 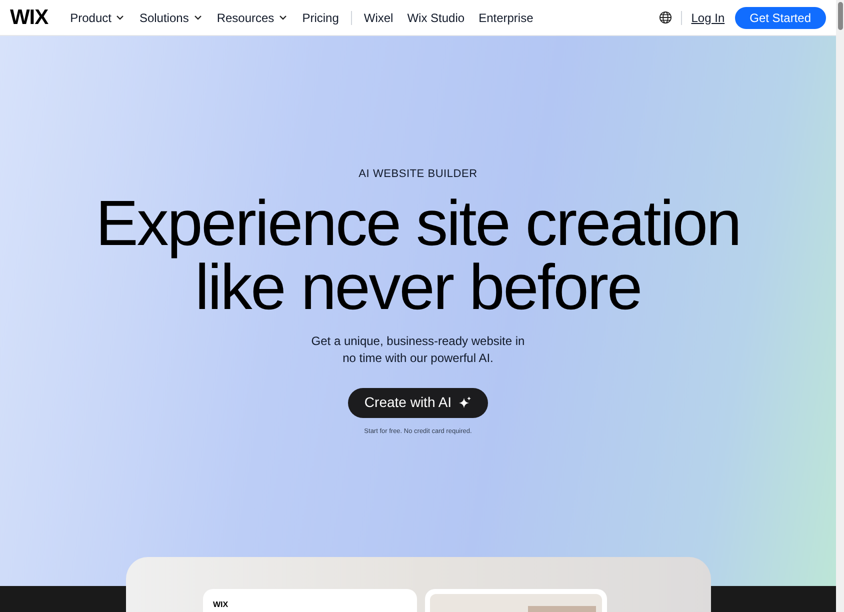 I want to click on nav-link: Wixel, so click(x=379, y=17).